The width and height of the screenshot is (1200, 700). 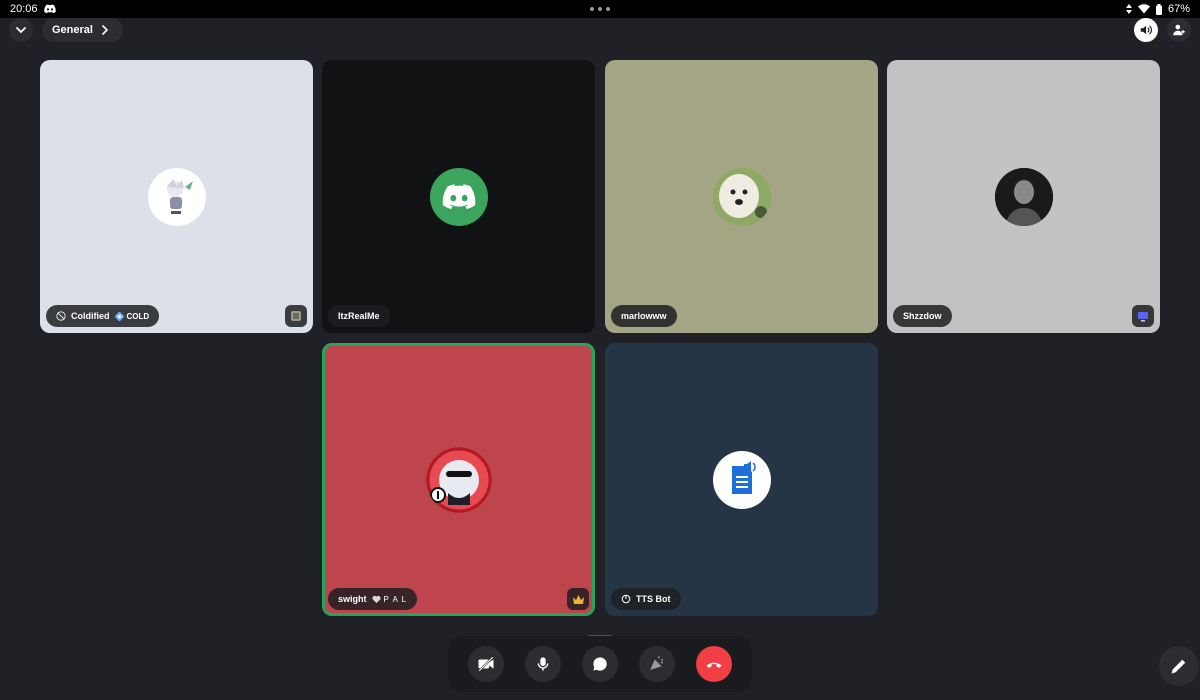 What do you see at coordinates (653, 599) in the screenshot?
I see `participant-name: TTS Bot` at bounding box center [653, 599].